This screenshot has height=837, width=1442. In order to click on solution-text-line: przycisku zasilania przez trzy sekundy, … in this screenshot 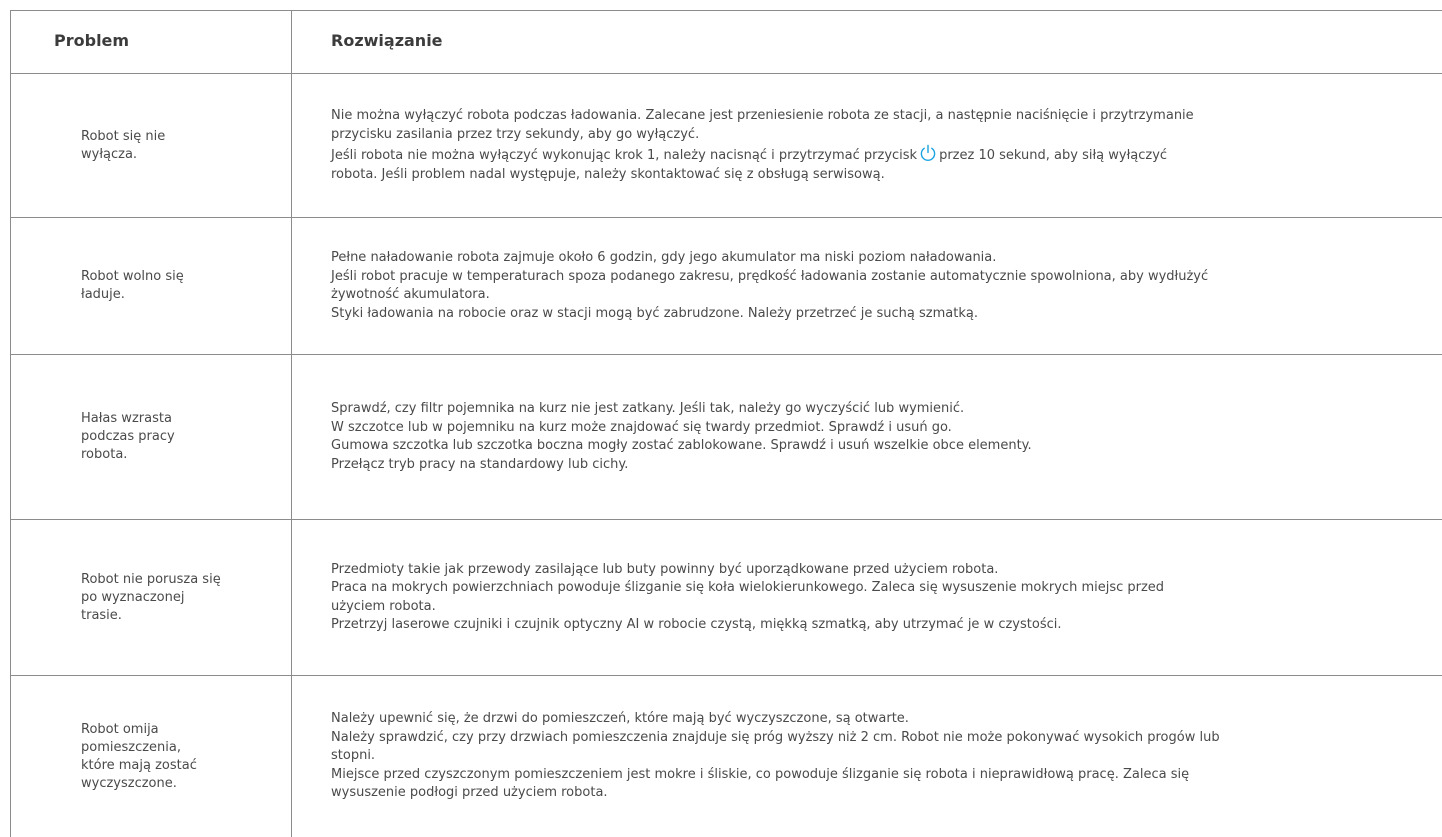, I will do `click(515, 134)`.